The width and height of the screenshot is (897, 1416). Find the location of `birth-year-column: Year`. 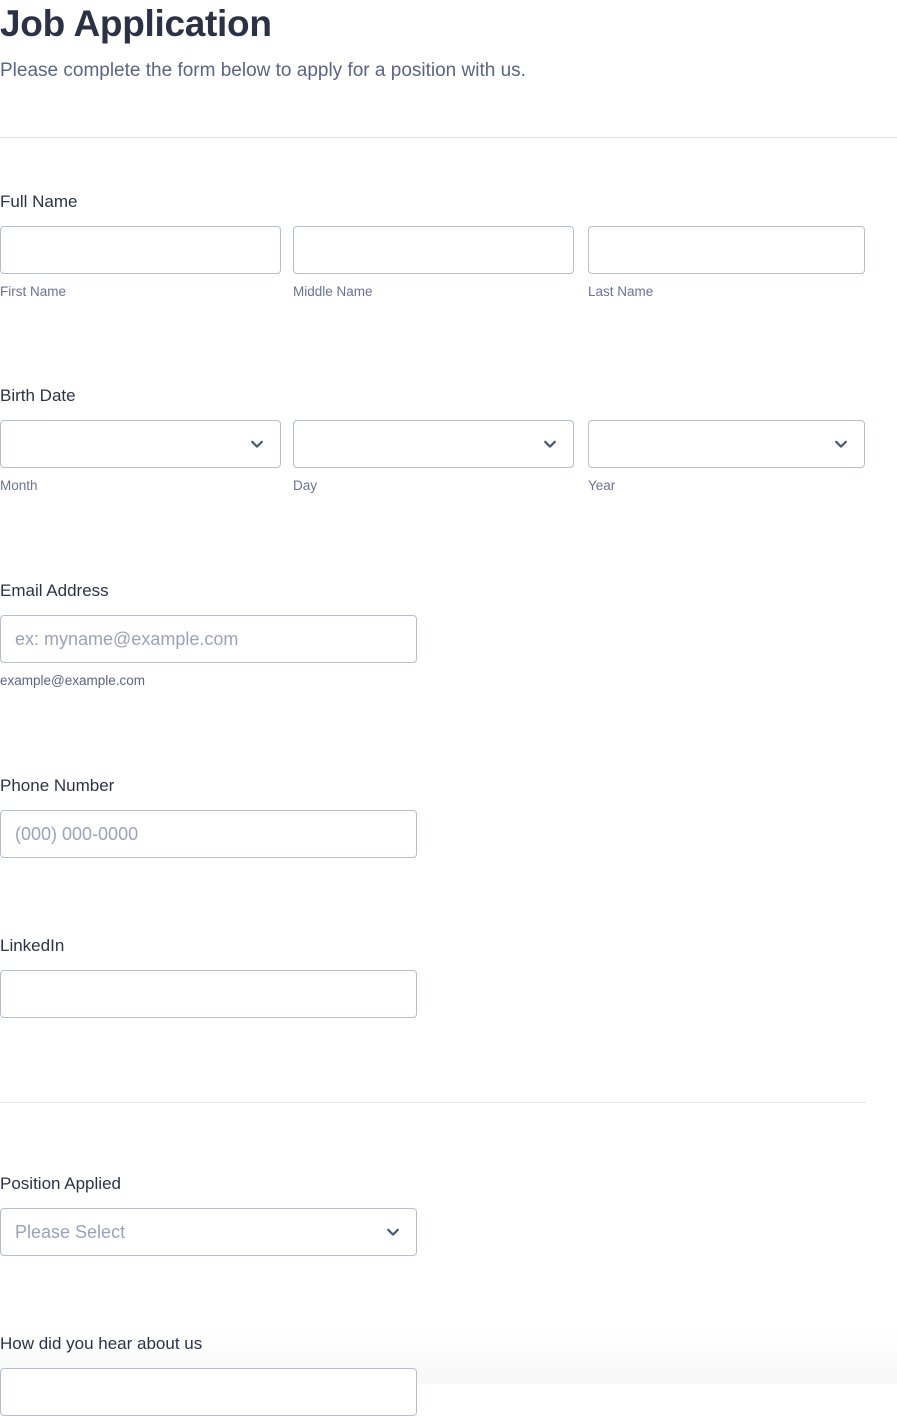

birth-year-column: Year is located at coordinates (726, 457).